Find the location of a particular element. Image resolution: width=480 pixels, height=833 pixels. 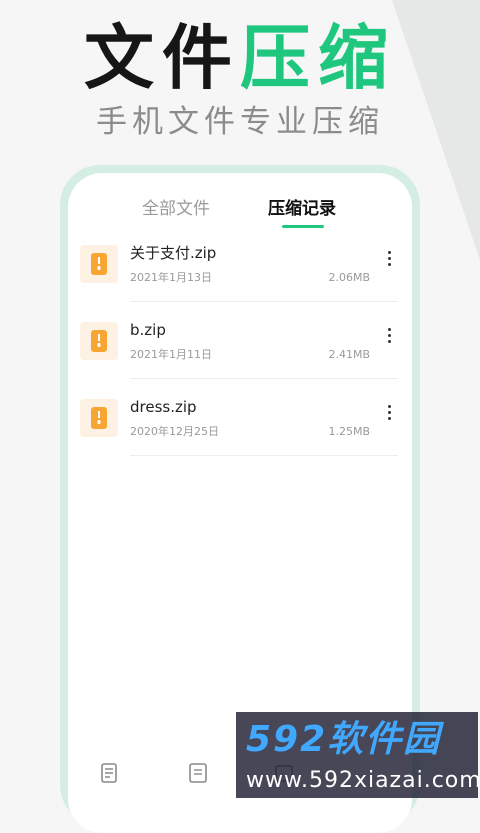

file-size: 2.06MB is located at coordinates (349, 277).